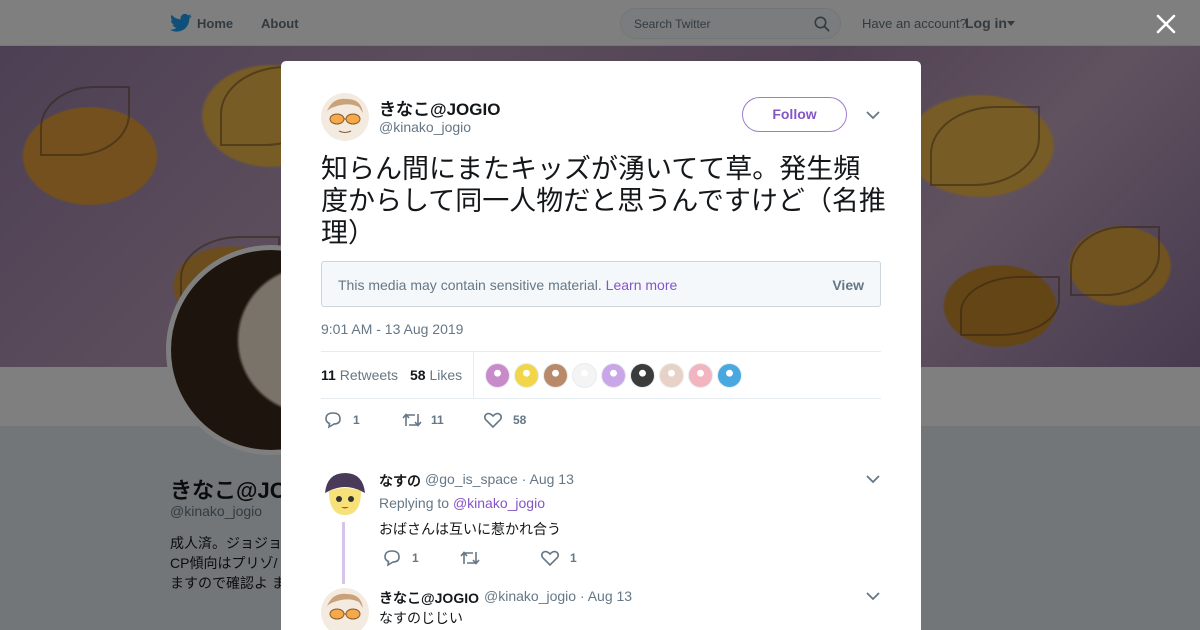 This screenshot has width=1200, height=630. I want to click on author-handle: @kinako_jogio, so click(425, 127).